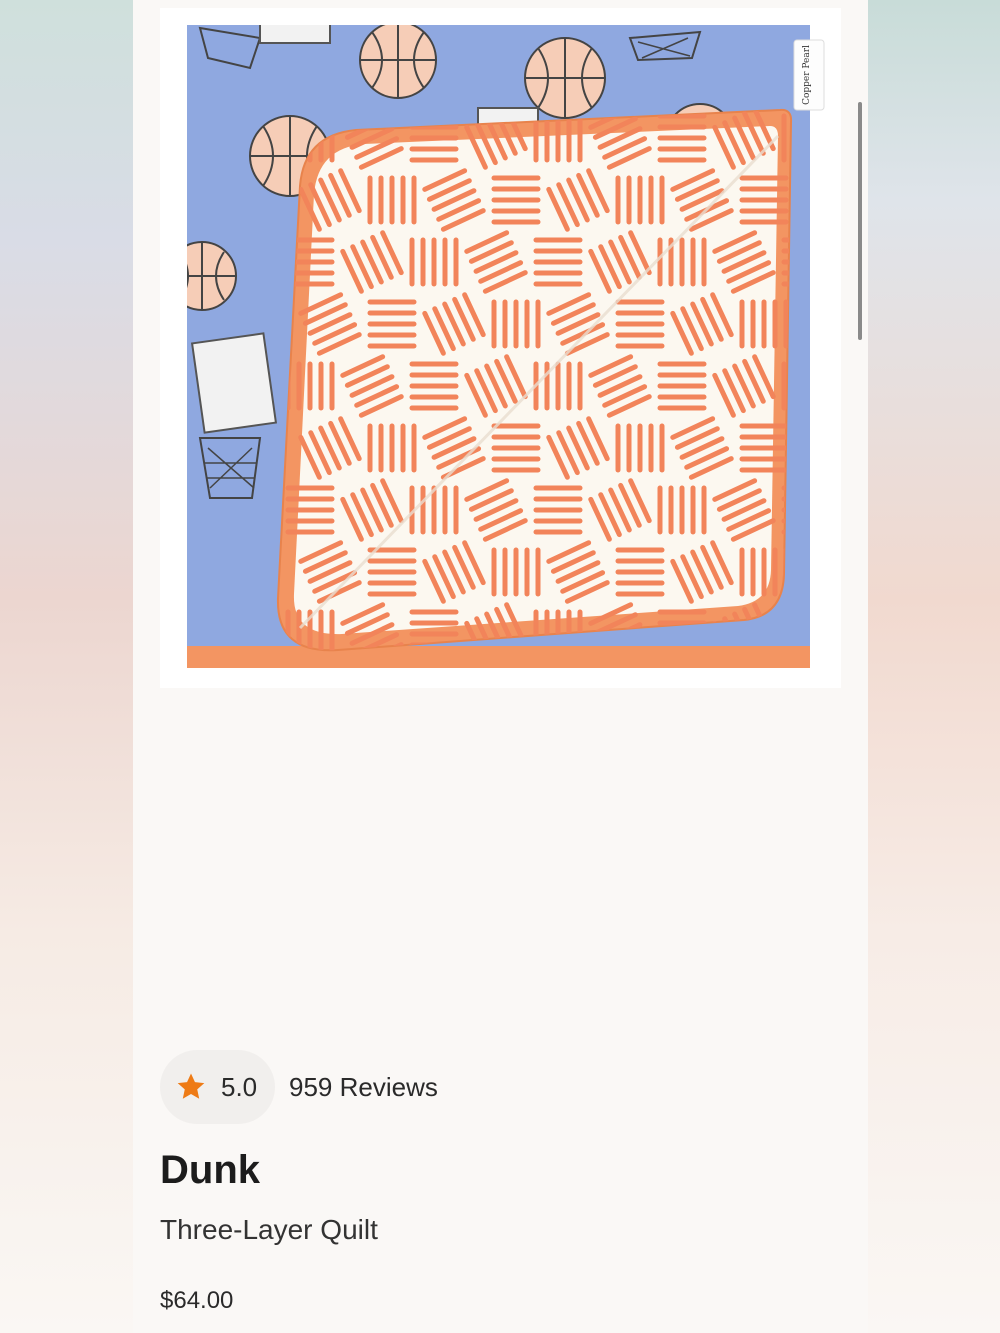 This screenshot has width=1000, height=1333. Describe the element at coordinates (197, 1300) in the screenshot. I see `product-price: $64.00` at that location.